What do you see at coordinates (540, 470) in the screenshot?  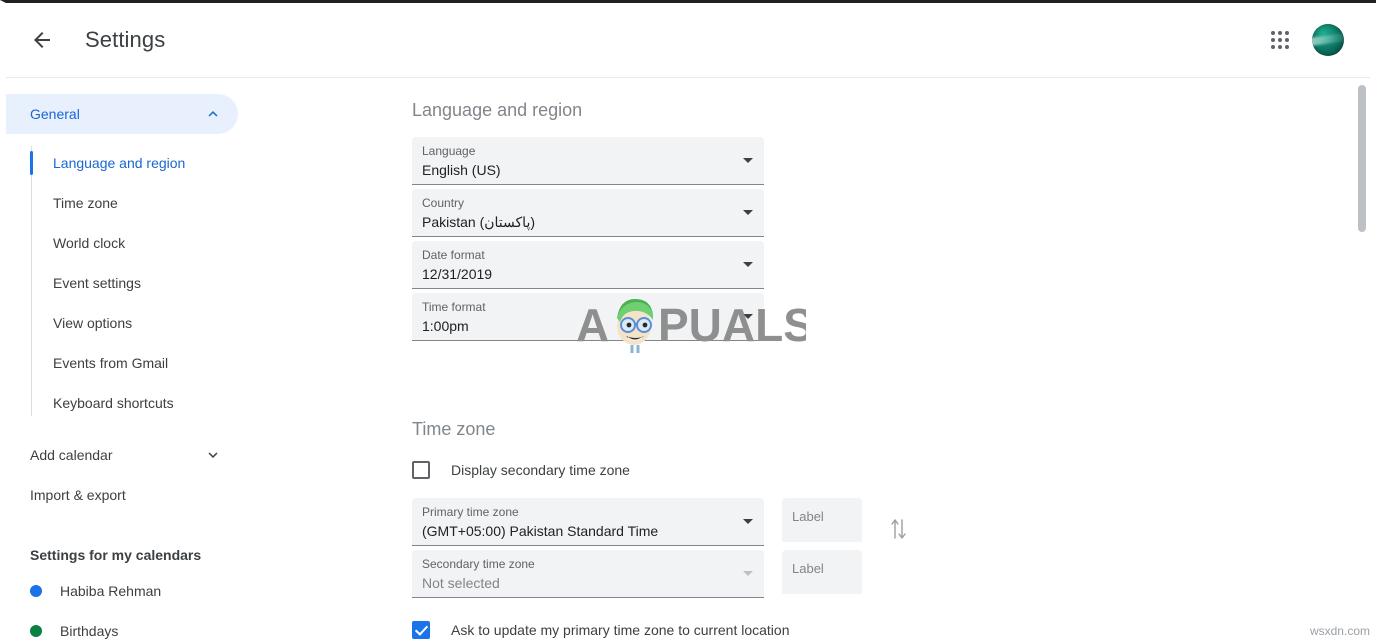 I see `display-secondary-timezone-label: Display secondary time zone` at bounding box center [540, 470].